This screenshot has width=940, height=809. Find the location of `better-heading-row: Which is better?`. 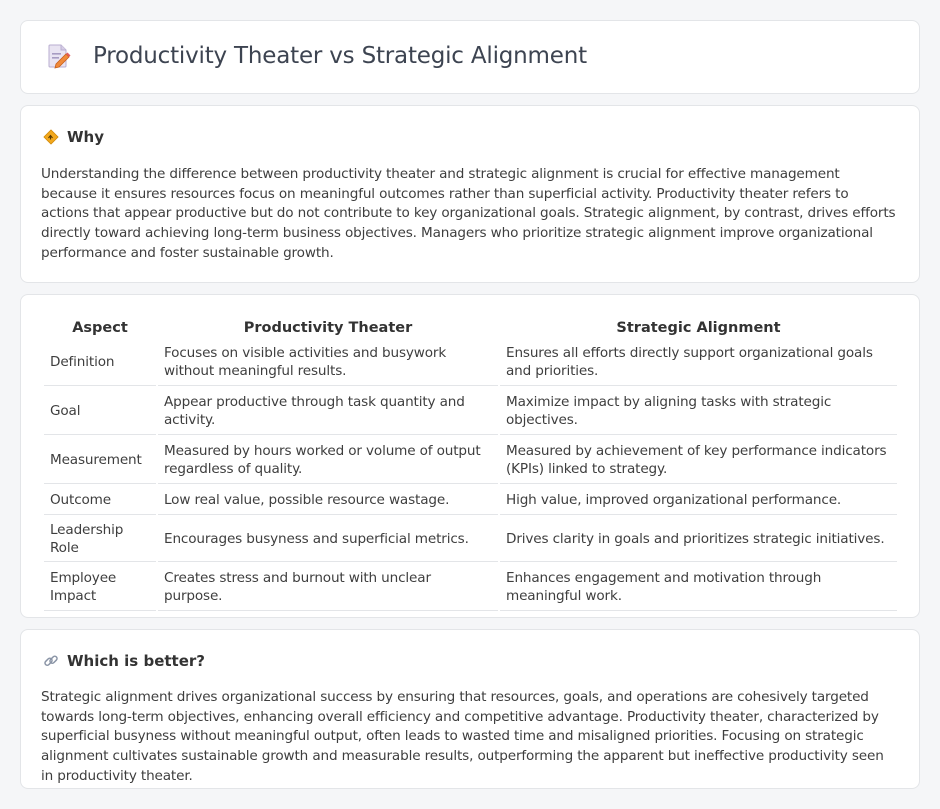

better-heading-row: Which is better? is located at coordinates (124, 661).